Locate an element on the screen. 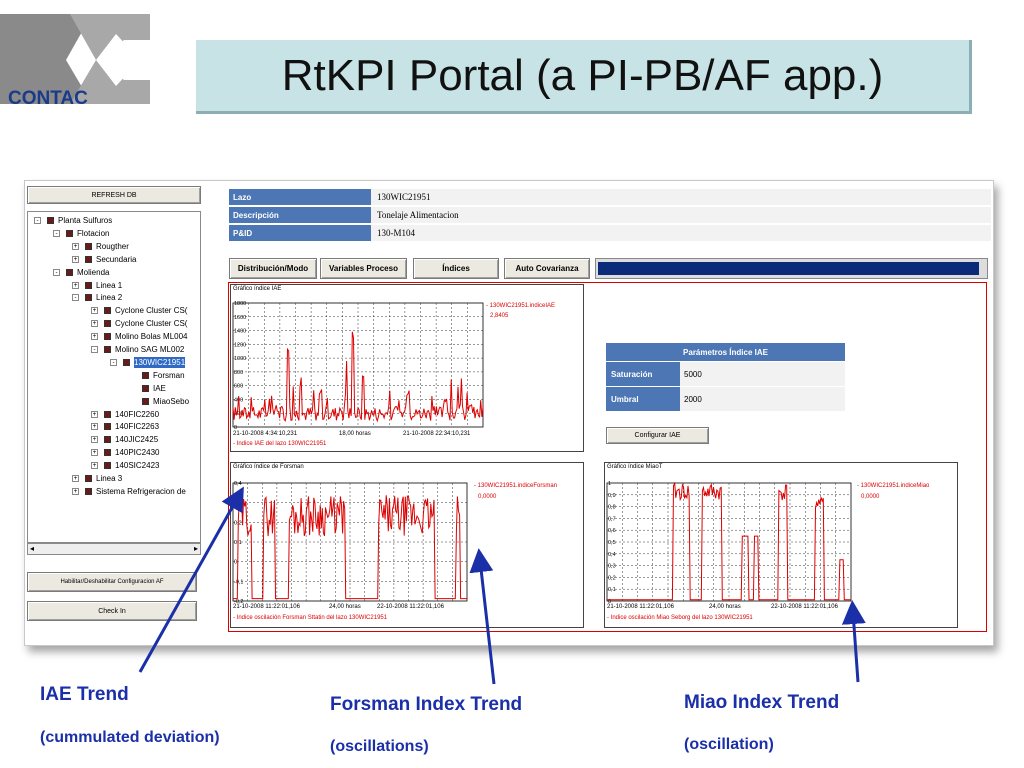  miao-annotation-title: Miao Index Trend is located at coordinates (762, 702).